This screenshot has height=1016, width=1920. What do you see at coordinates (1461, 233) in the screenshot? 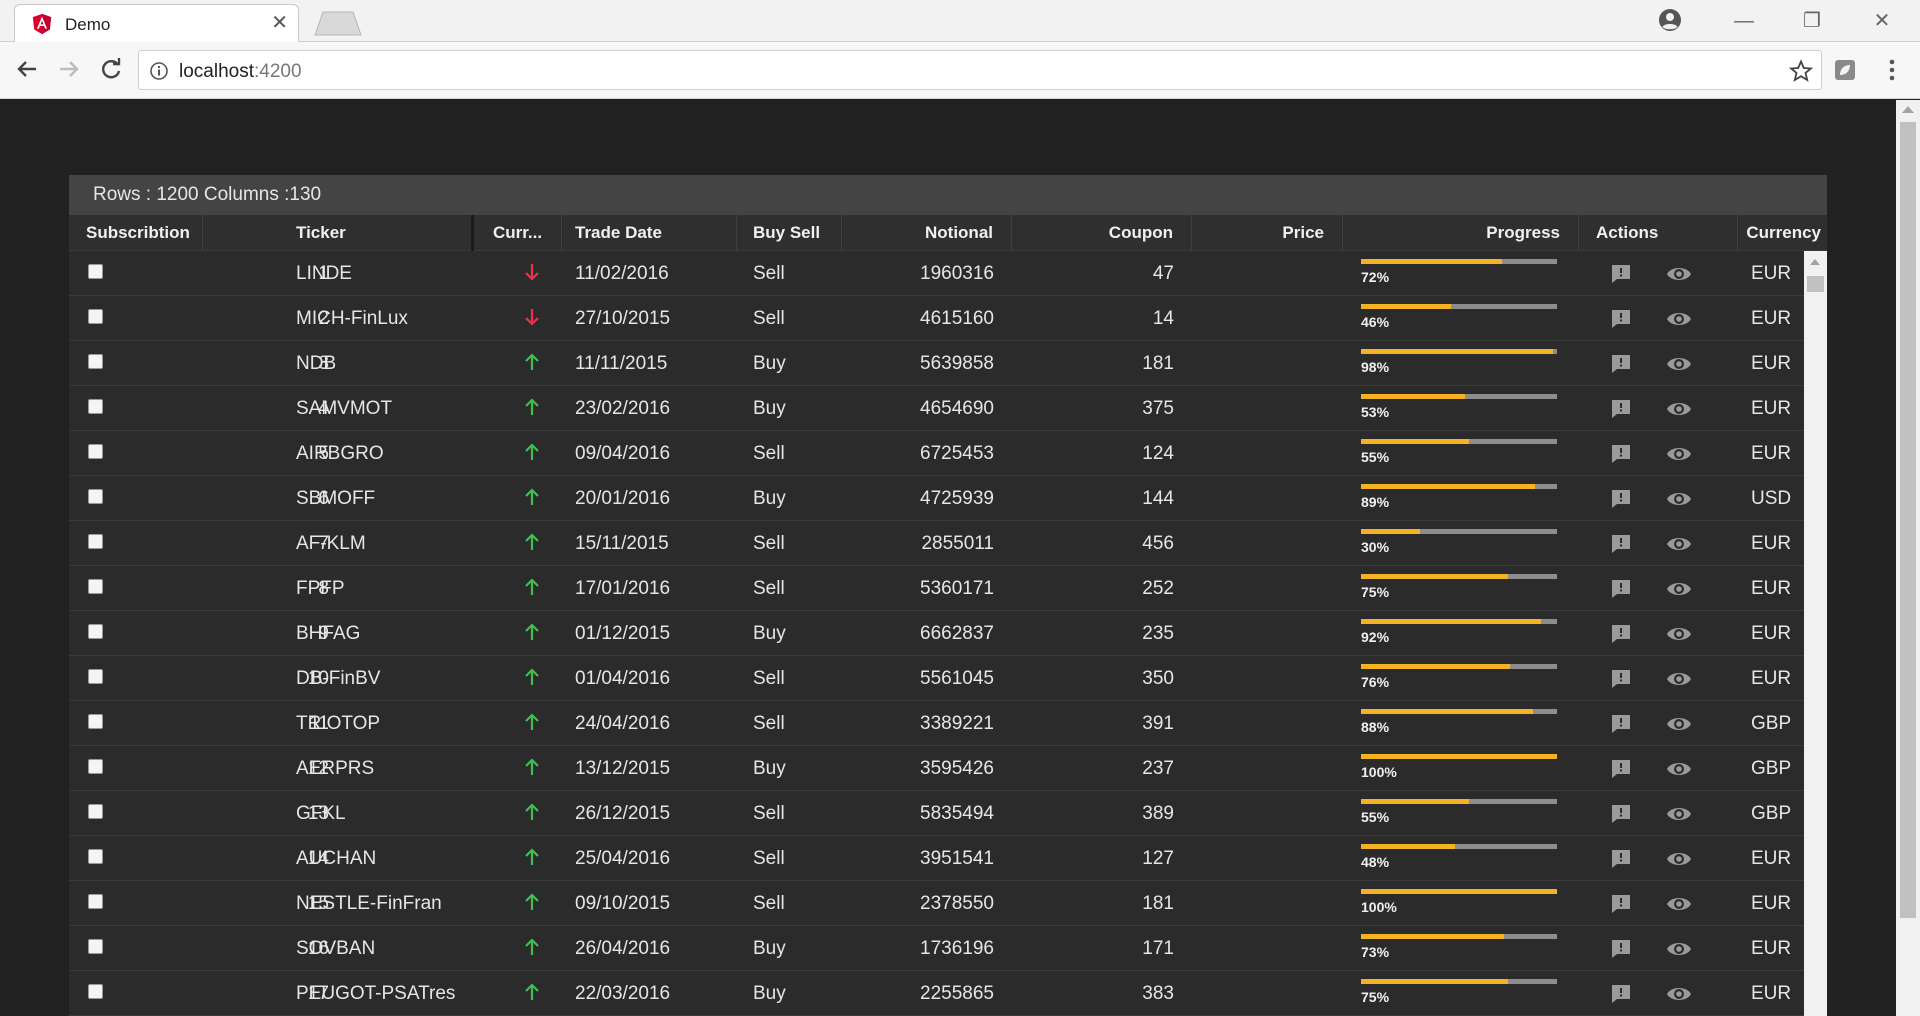
I see `header-progress: Progress` at bounding box center [1461, 233].